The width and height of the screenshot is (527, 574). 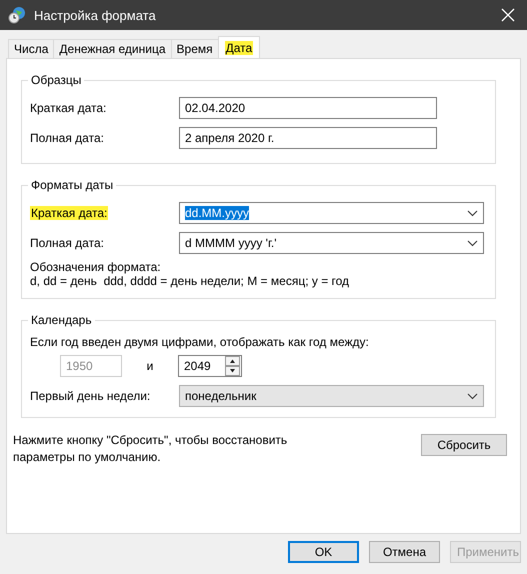 What do you see at coordinates (331, 396) in the screenshot?
I see `first-day-dropdown: понедельник` at bounding box center [331, 396].